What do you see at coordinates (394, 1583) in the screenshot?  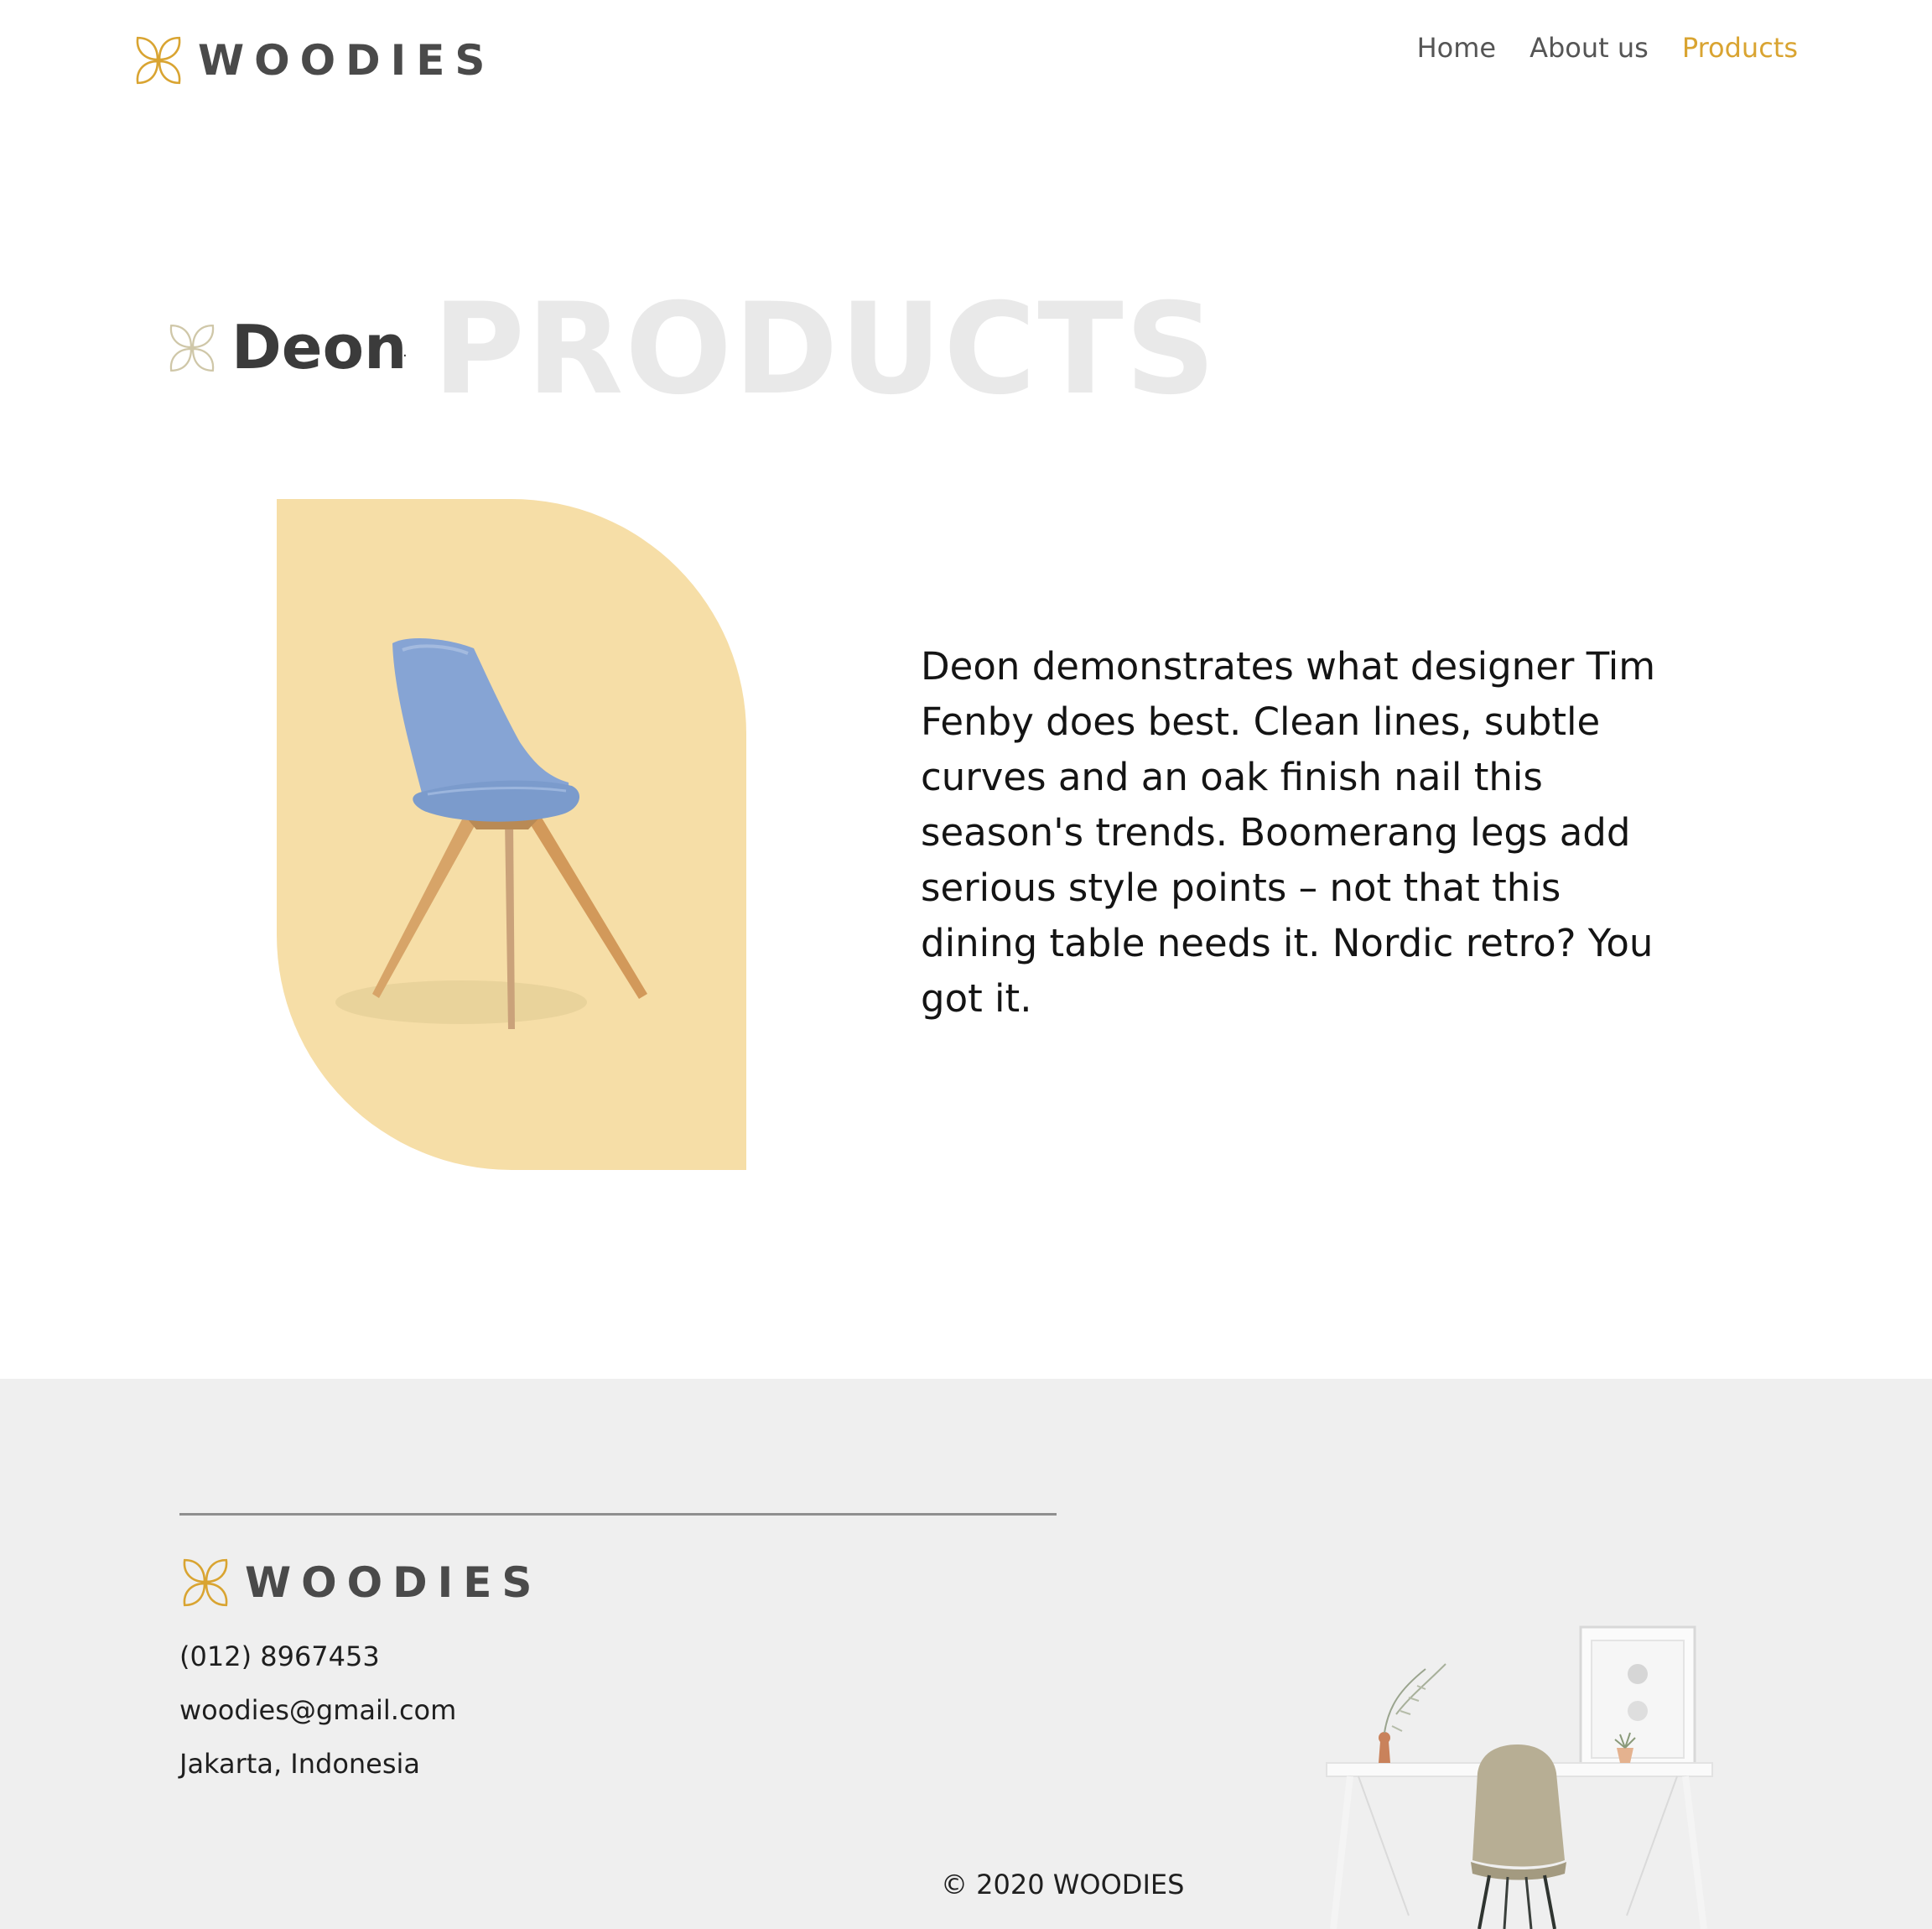 I see `footer-brand-wordmark: WOODIES` at bounding box center [394, 1583].